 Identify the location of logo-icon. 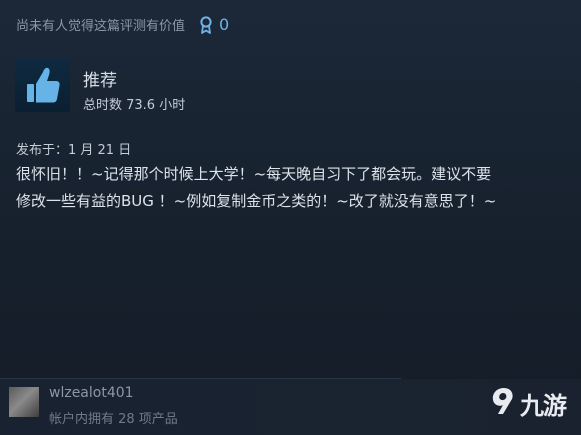
(503, 403).